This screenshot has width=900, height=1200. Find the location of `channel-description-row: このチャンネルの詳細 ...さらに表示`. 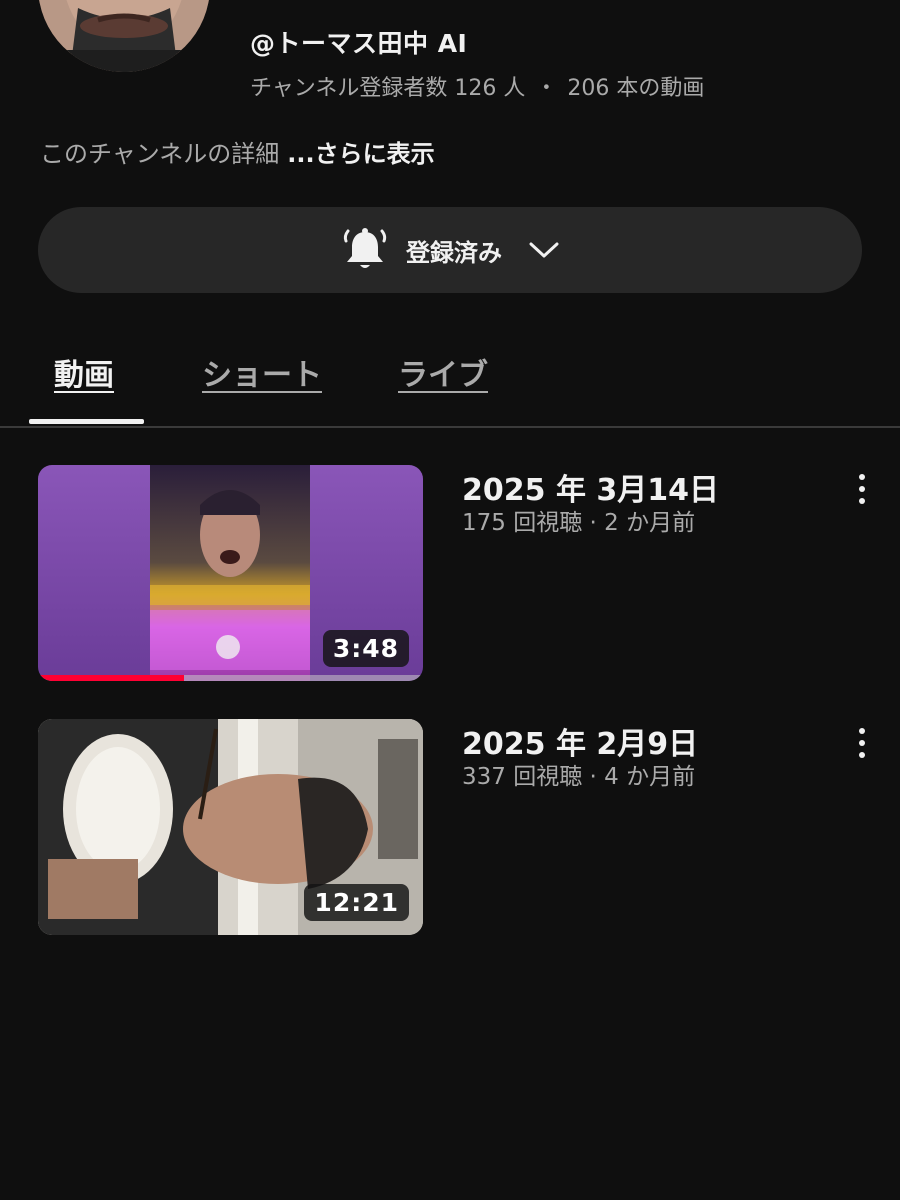

channel-description-row: このチャンネルの詳細 ...さらに表示 is located at coordinates (237, 151).